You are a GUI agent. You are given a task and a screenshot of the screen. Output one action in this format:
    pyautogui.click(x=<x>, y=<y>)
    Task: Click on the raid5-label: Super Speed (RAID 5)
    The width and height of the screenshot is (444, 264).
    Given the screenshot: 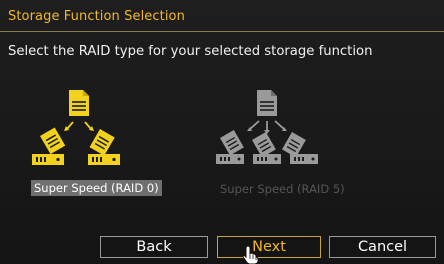 What is the action you would take?
    pyautogui.click(x=282, y=189)
    